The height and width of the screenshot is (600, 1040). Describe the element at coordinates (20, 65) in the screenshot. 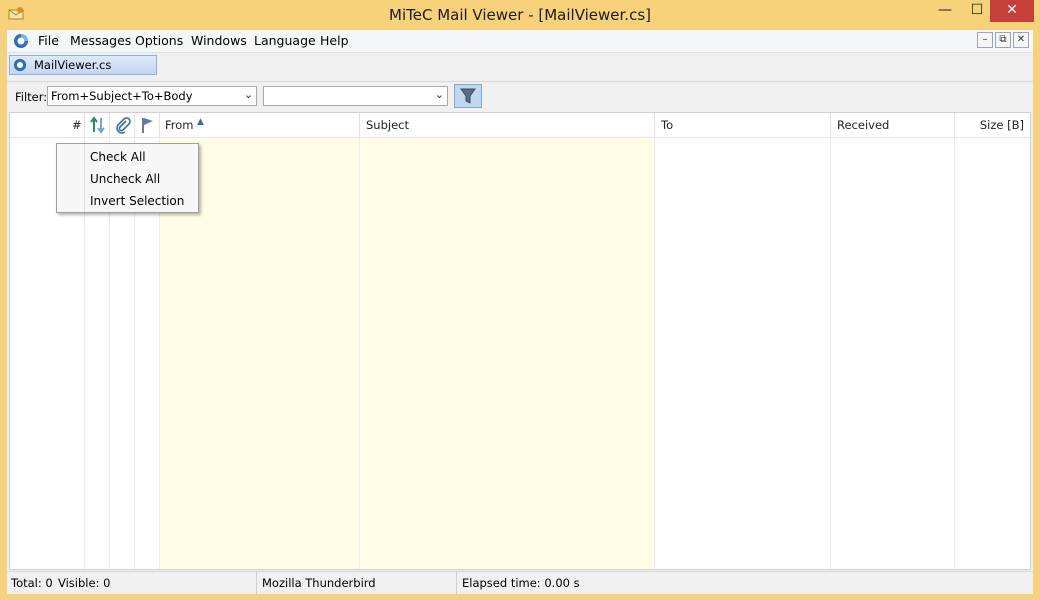

I see `mailbox-icon` at that location.